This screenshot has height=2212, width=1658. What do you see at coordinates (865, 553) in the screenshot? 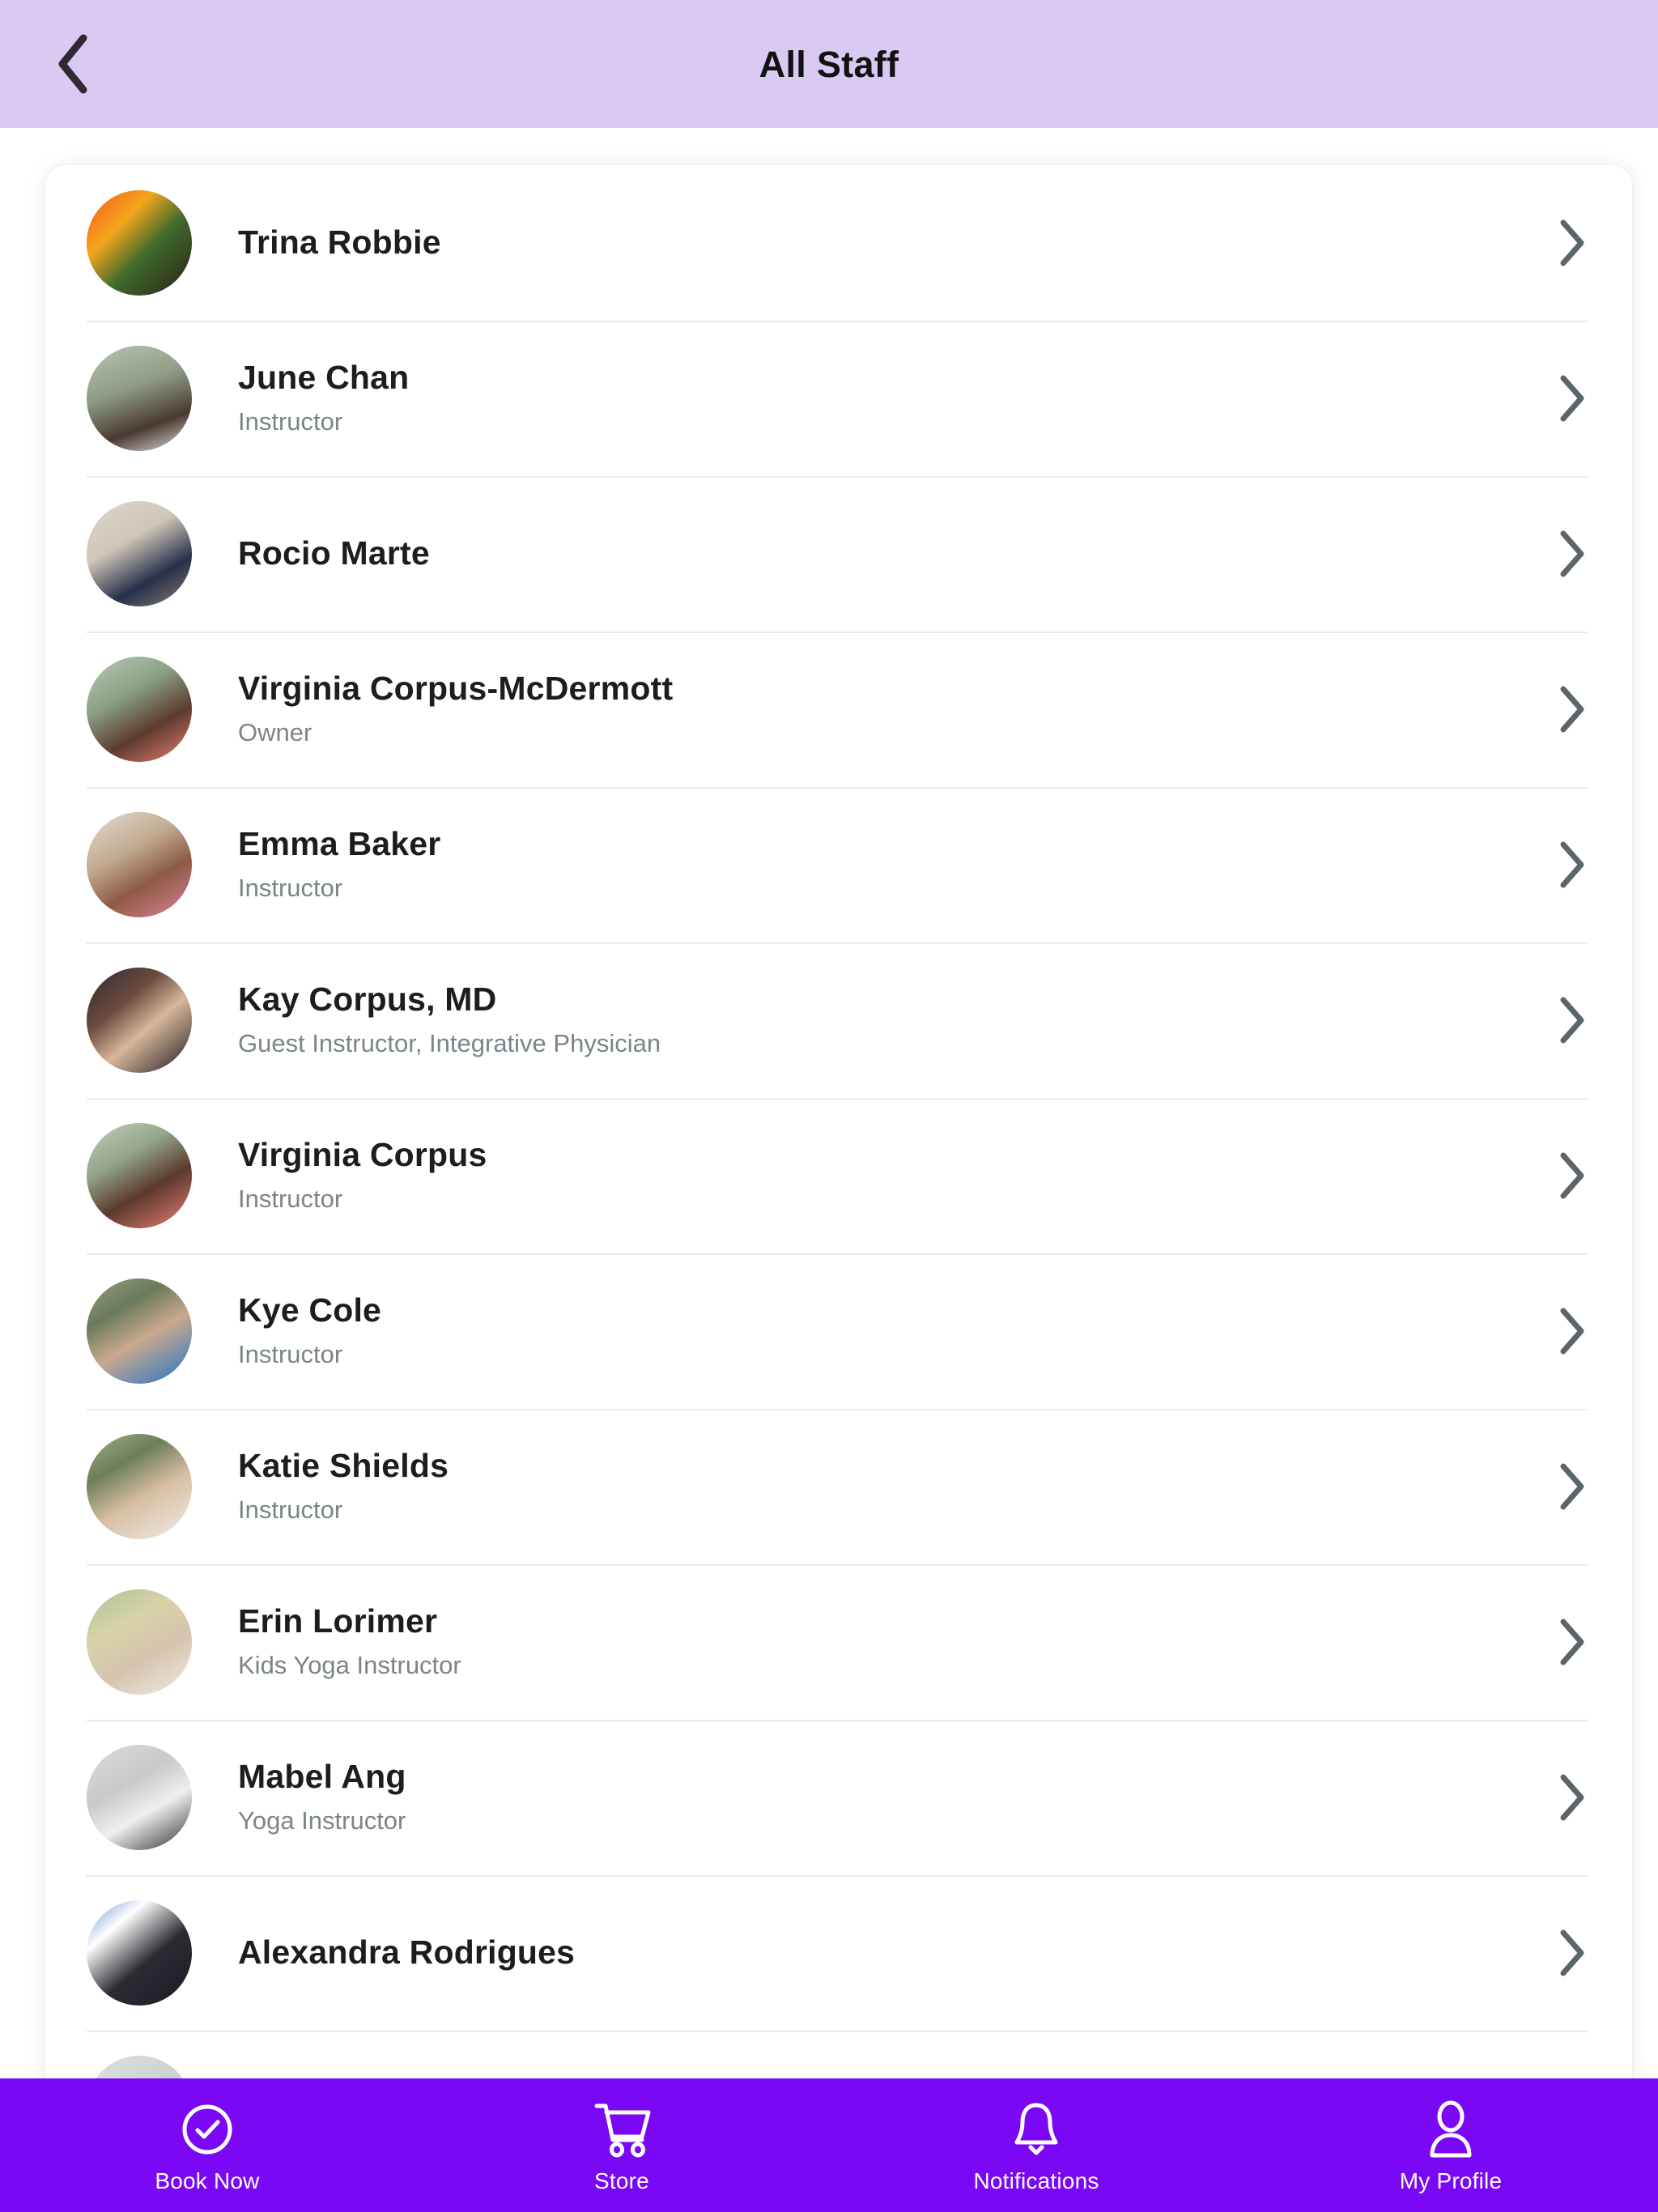
I see `staff-row-text: Rocio Marte` at bounding box center [865, 553].